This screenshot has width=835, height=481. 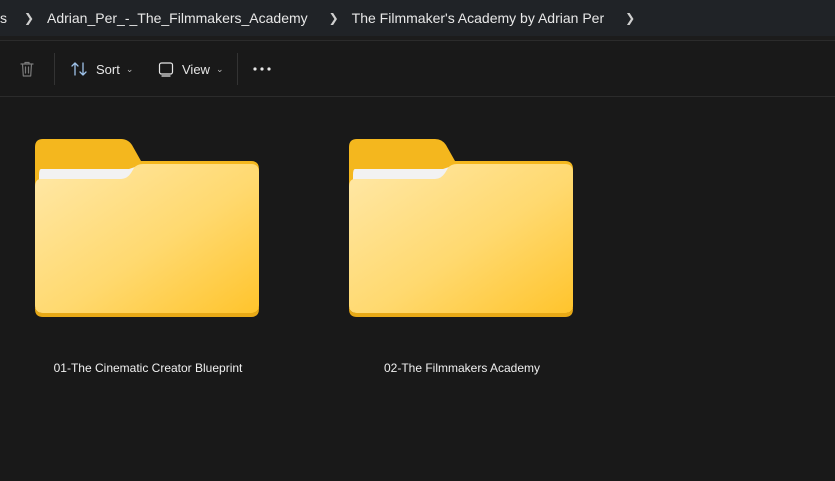 What do you see at coordinates (108, 69) in the screenshot?
I see `sort-label: Sort` at bounding box center [108, 69].